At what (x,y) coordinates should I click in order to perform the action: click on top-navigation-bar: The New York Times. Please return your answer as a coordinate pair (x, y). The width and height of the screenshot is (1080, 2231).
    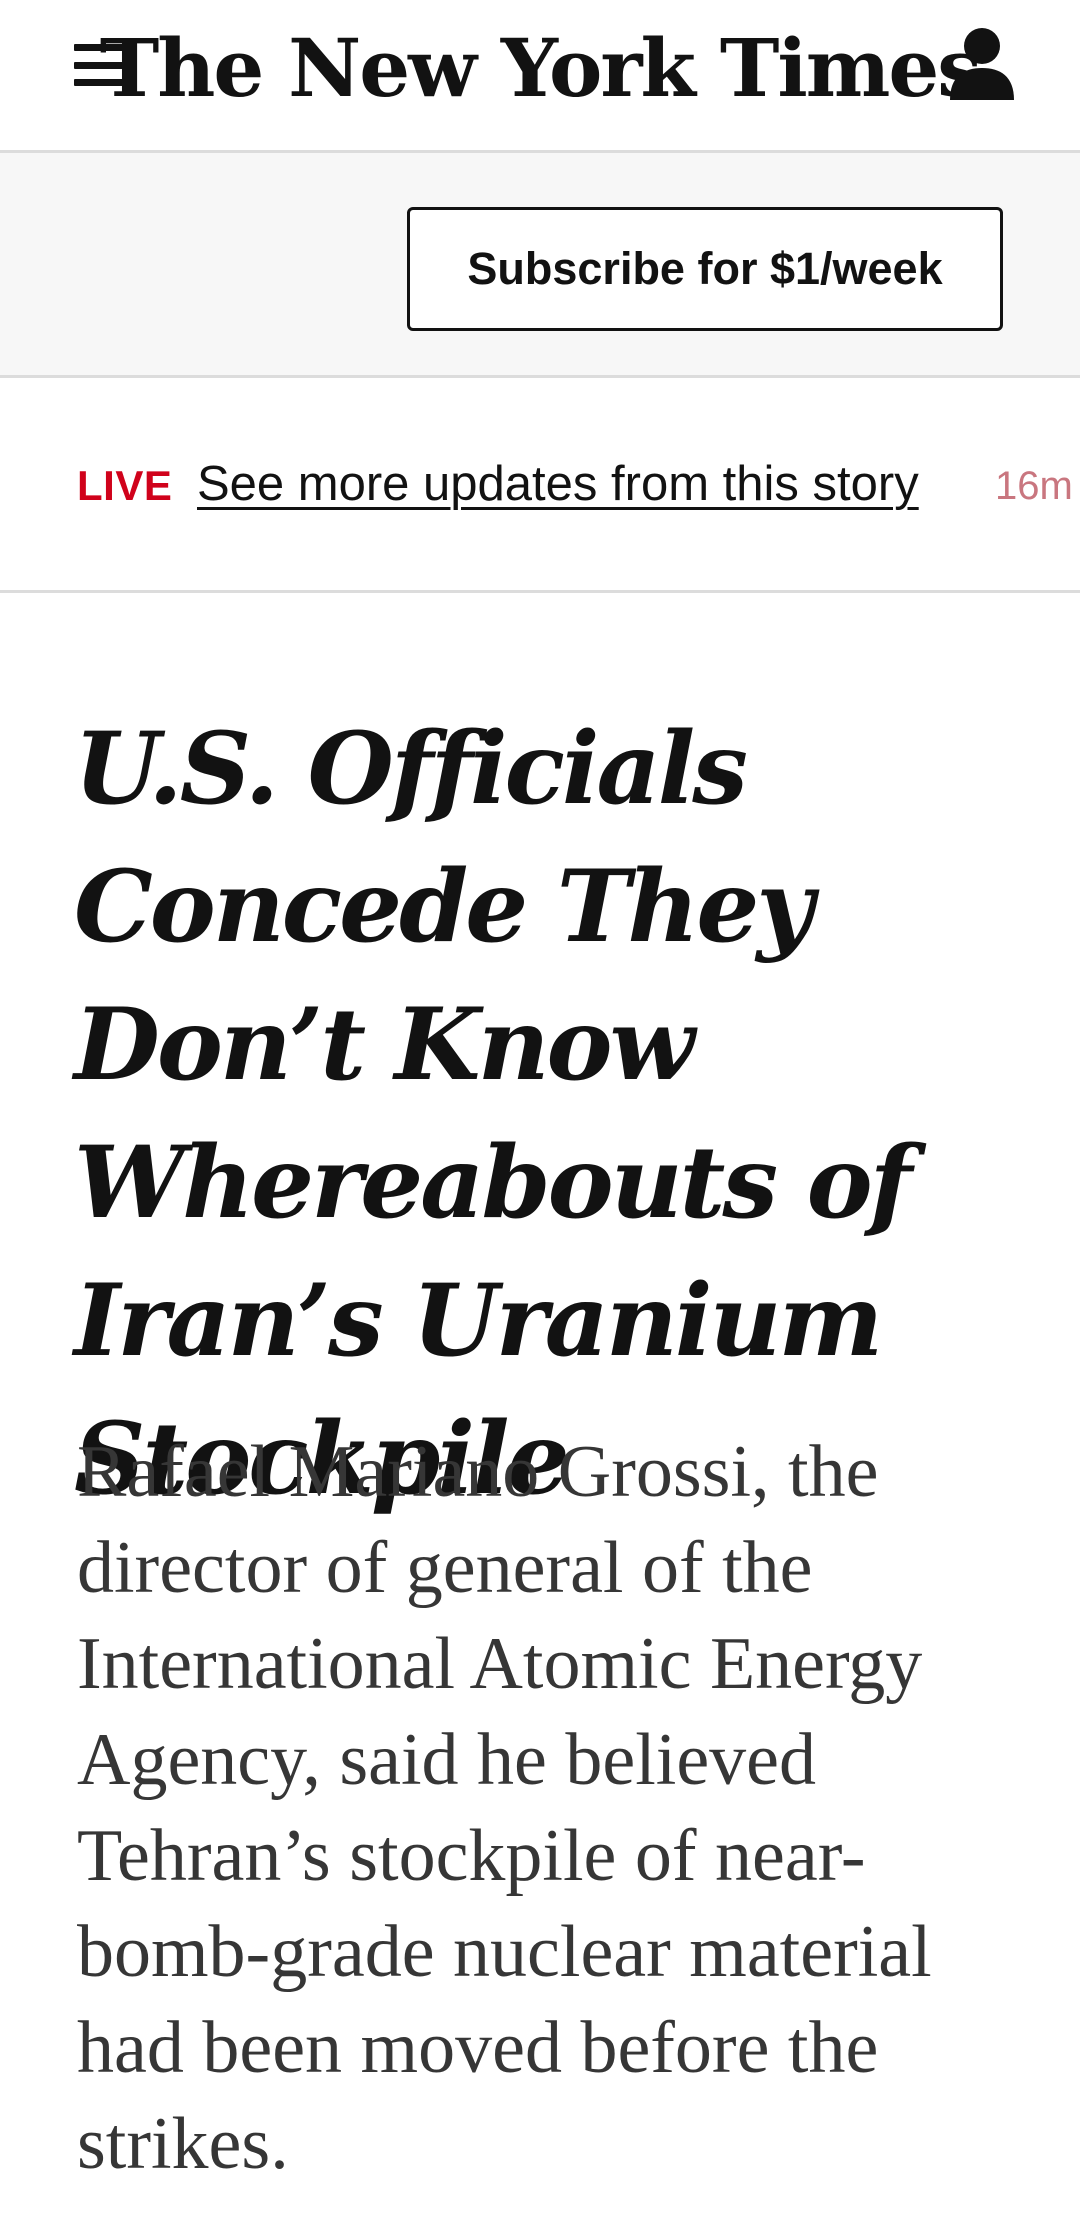
    Looking at the image, I should click on (540, 76).